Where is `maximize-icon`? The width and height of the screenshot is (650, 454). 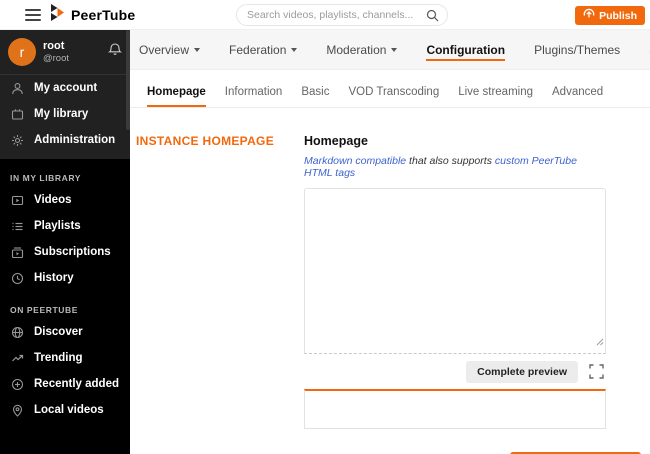
maximize-icon is located at coordinates (596, 372).